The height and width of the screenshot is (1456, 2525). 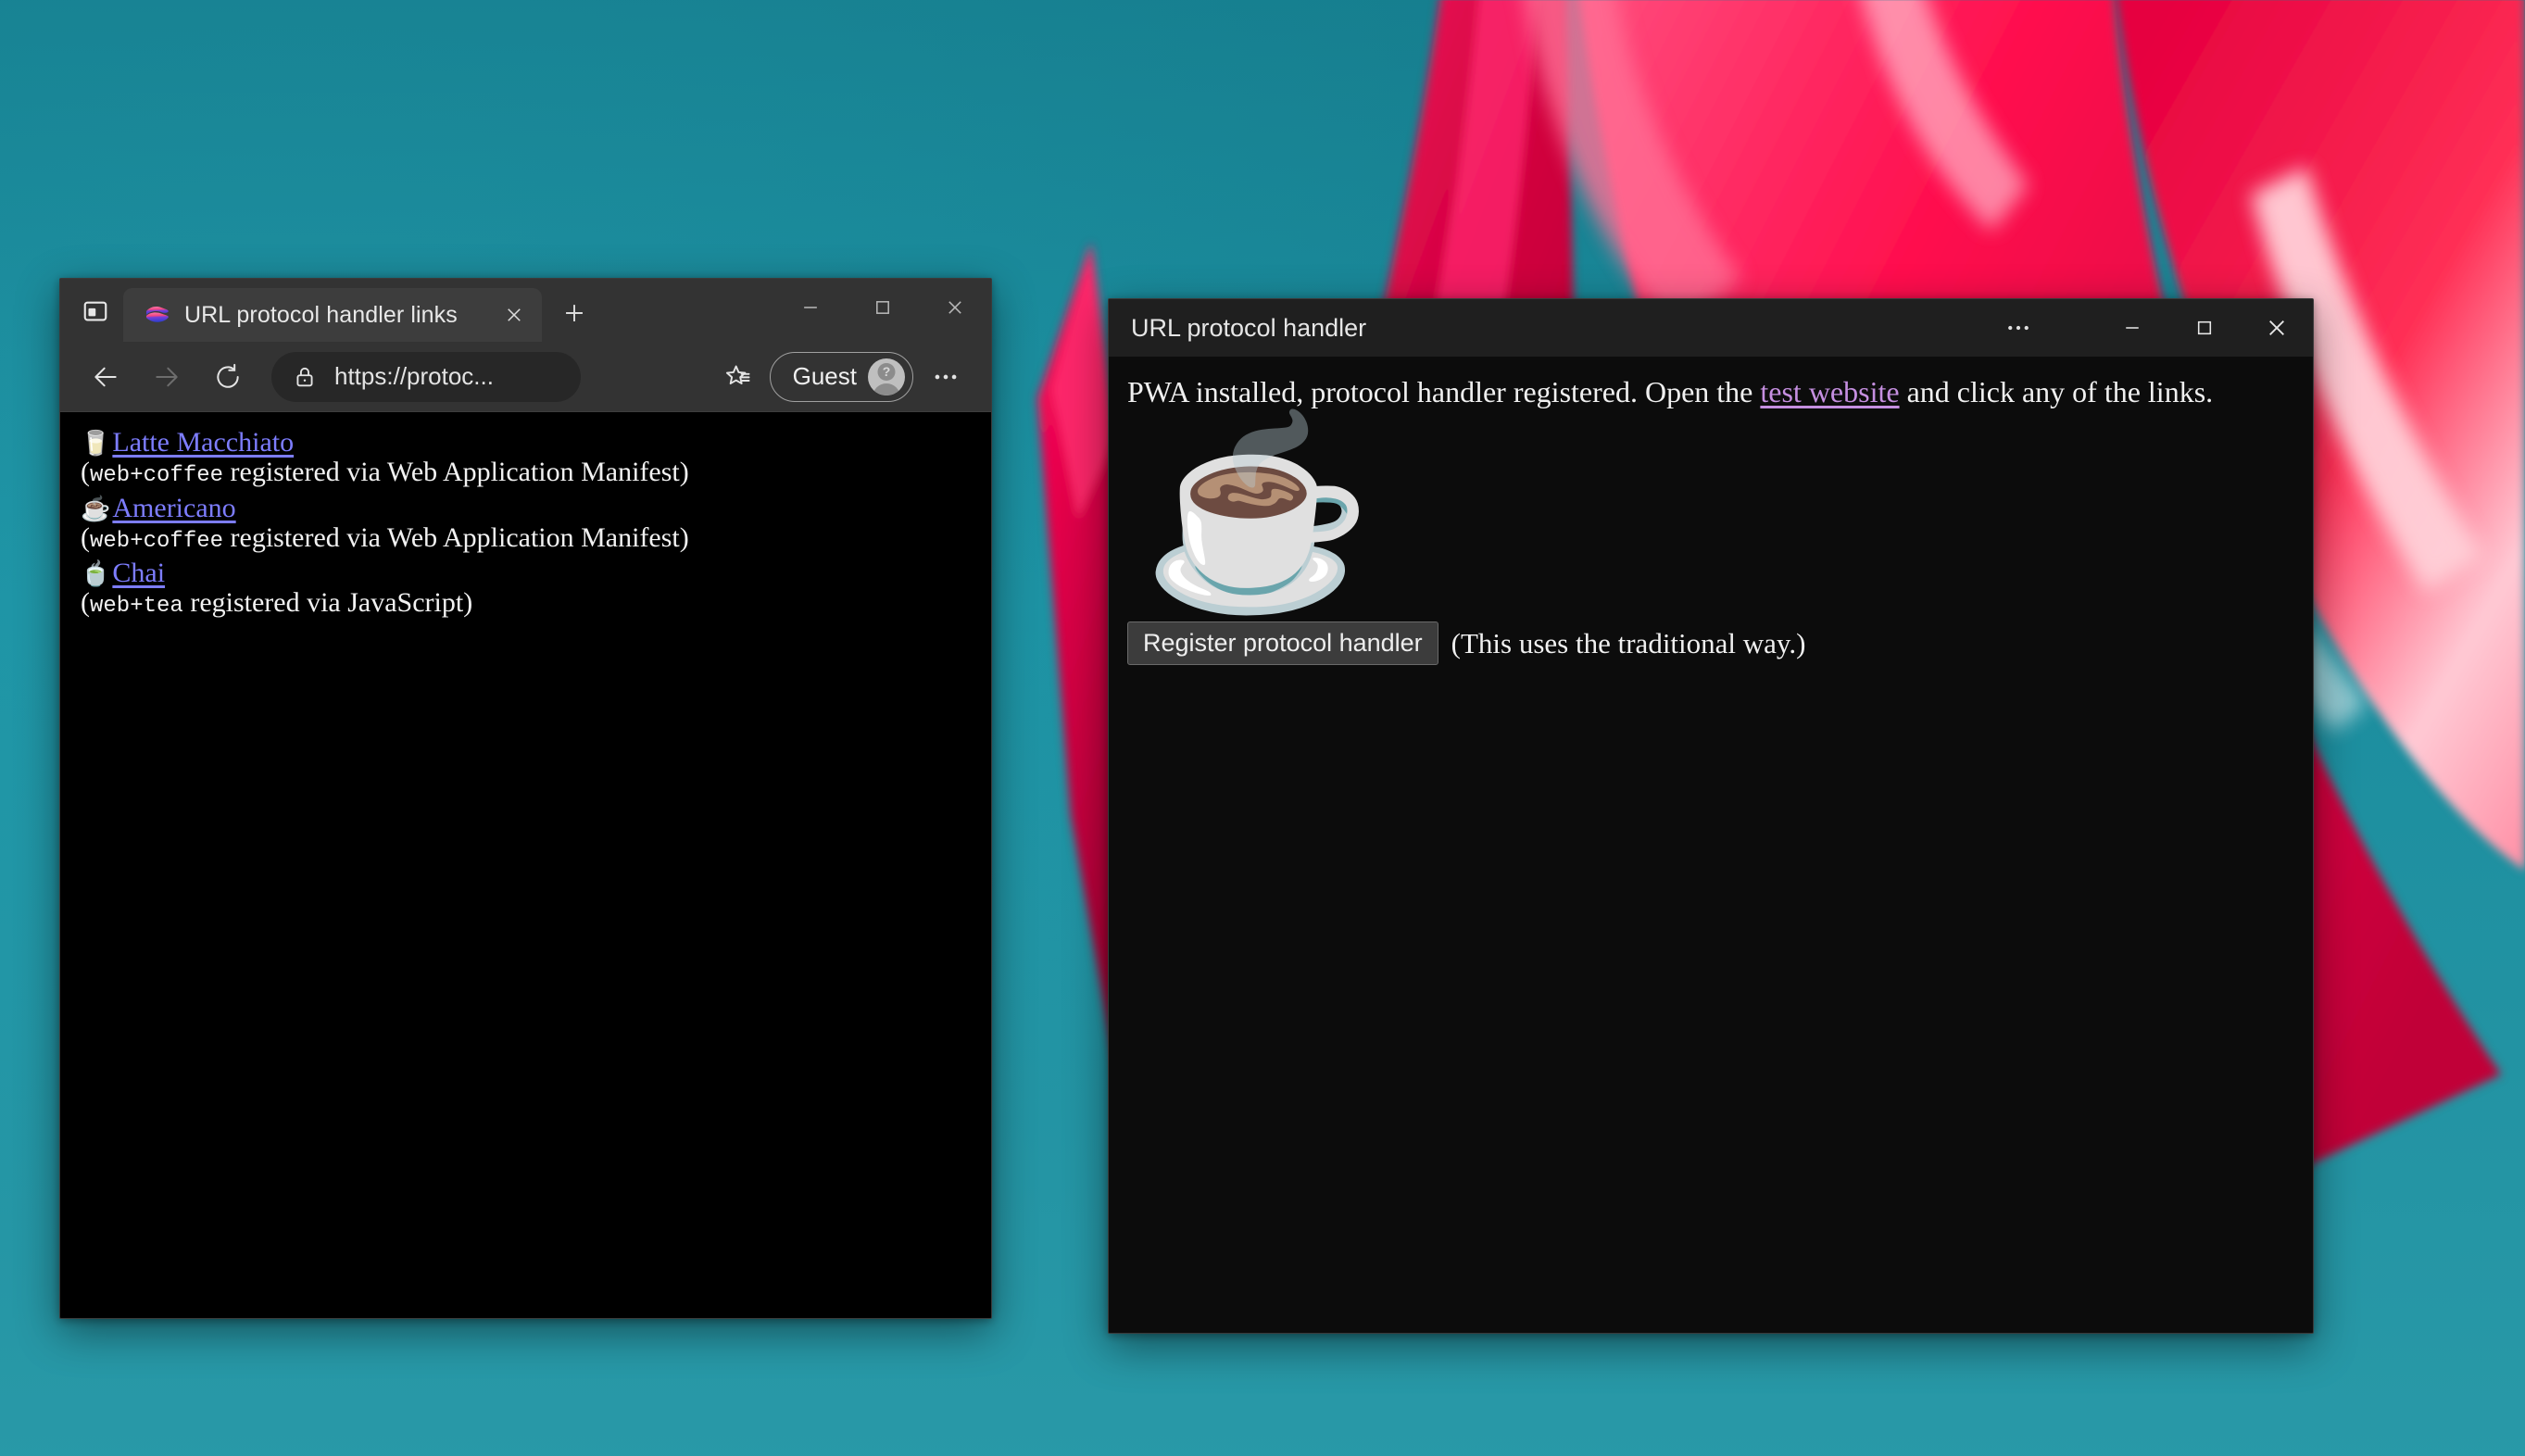 What do you see at coordinates (955, 307) in the screenshot?
I see `close-button` at bounding box center [955, 307].